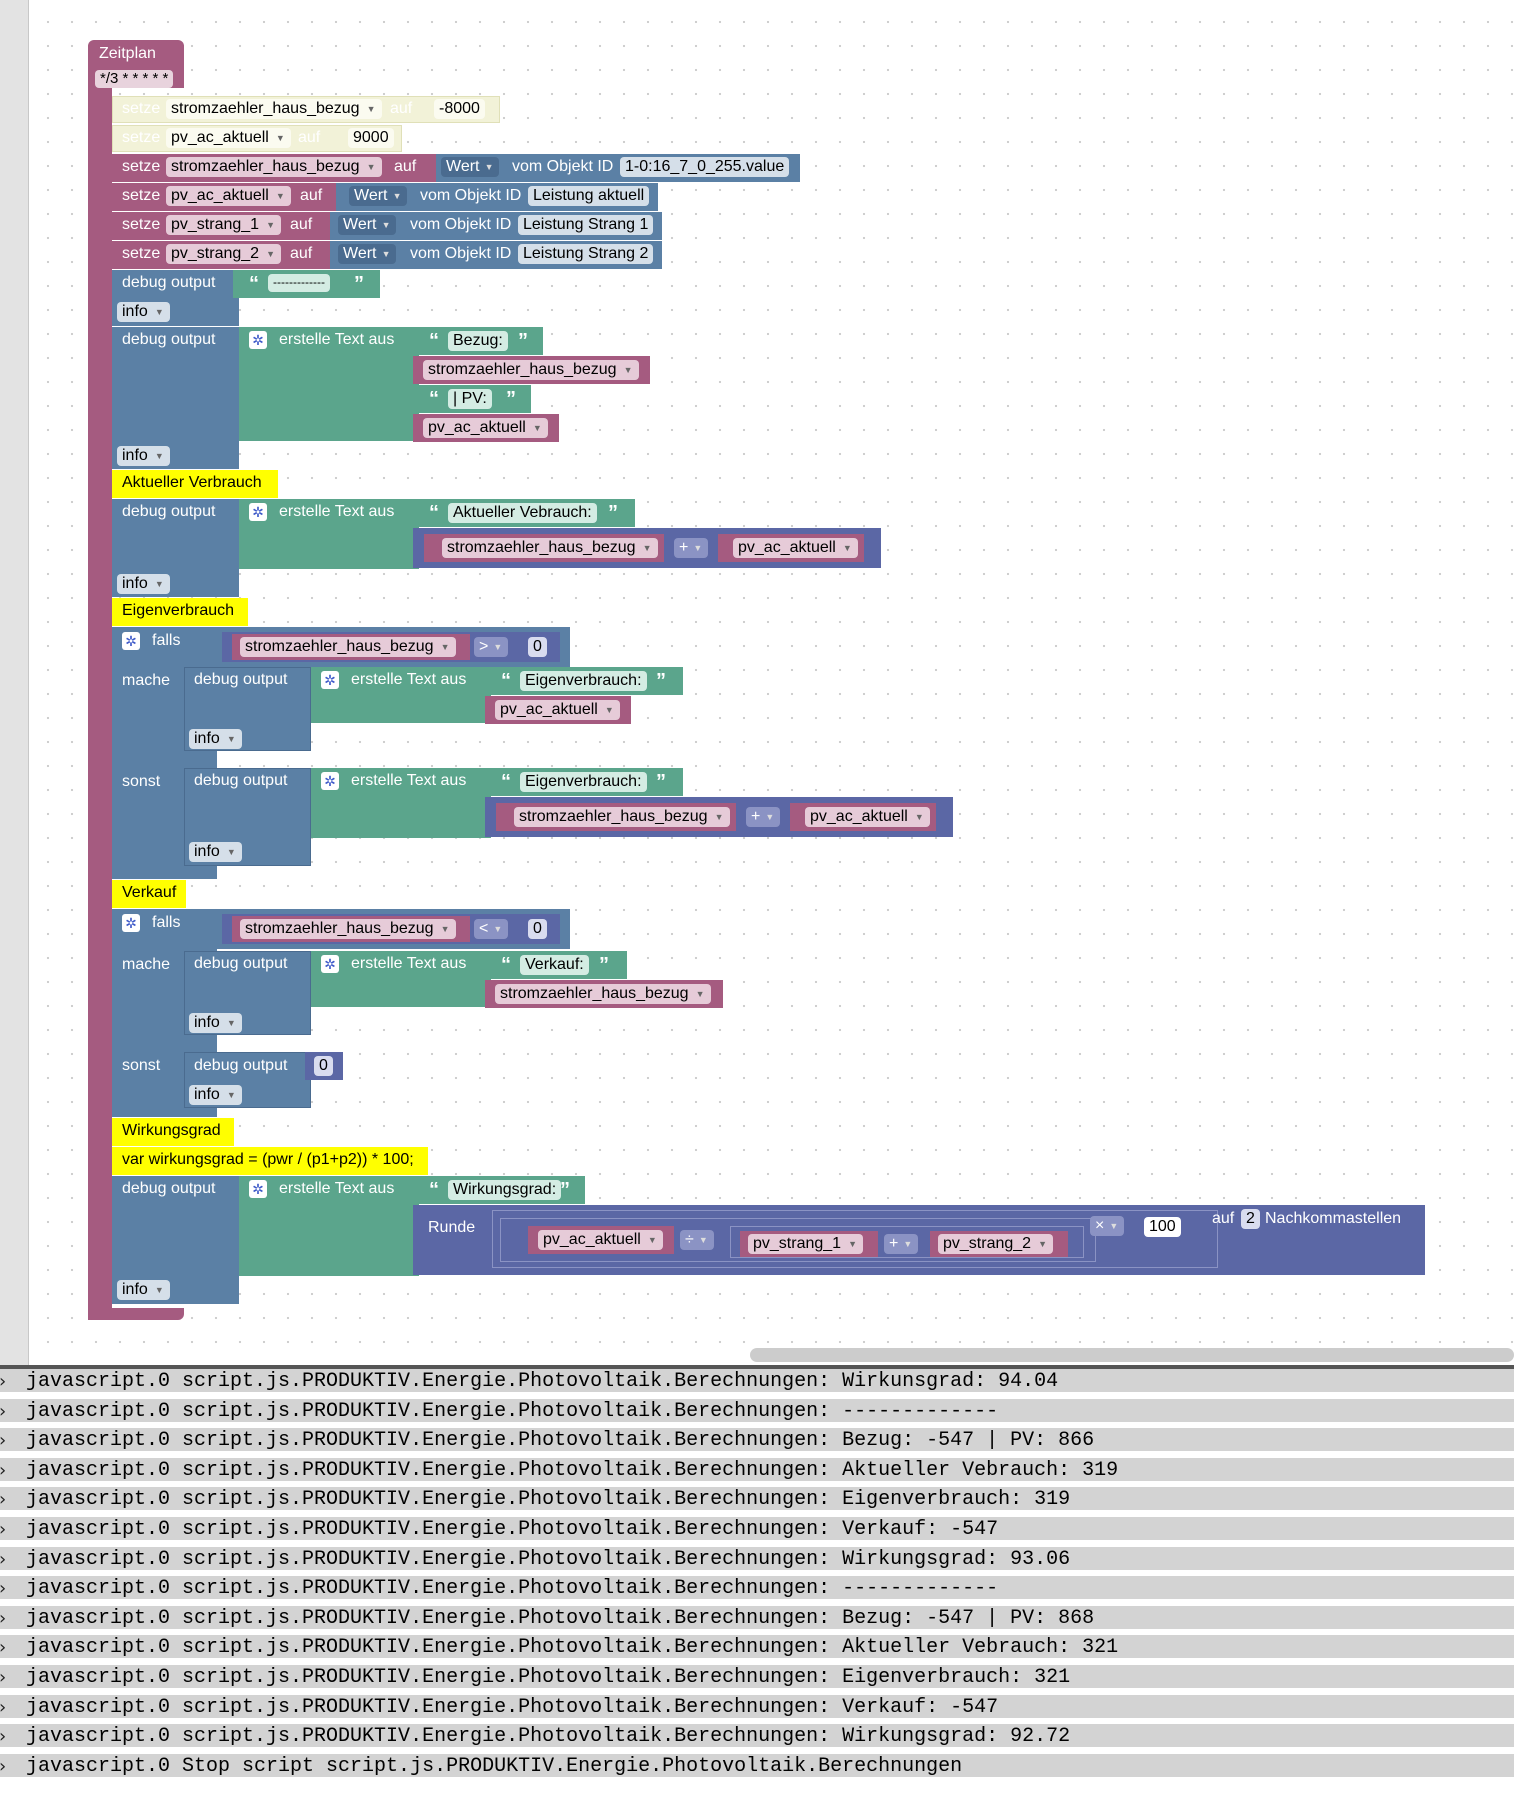  I want to click on schedule-cron-field: */3 * * * * *, so click(134, 79).